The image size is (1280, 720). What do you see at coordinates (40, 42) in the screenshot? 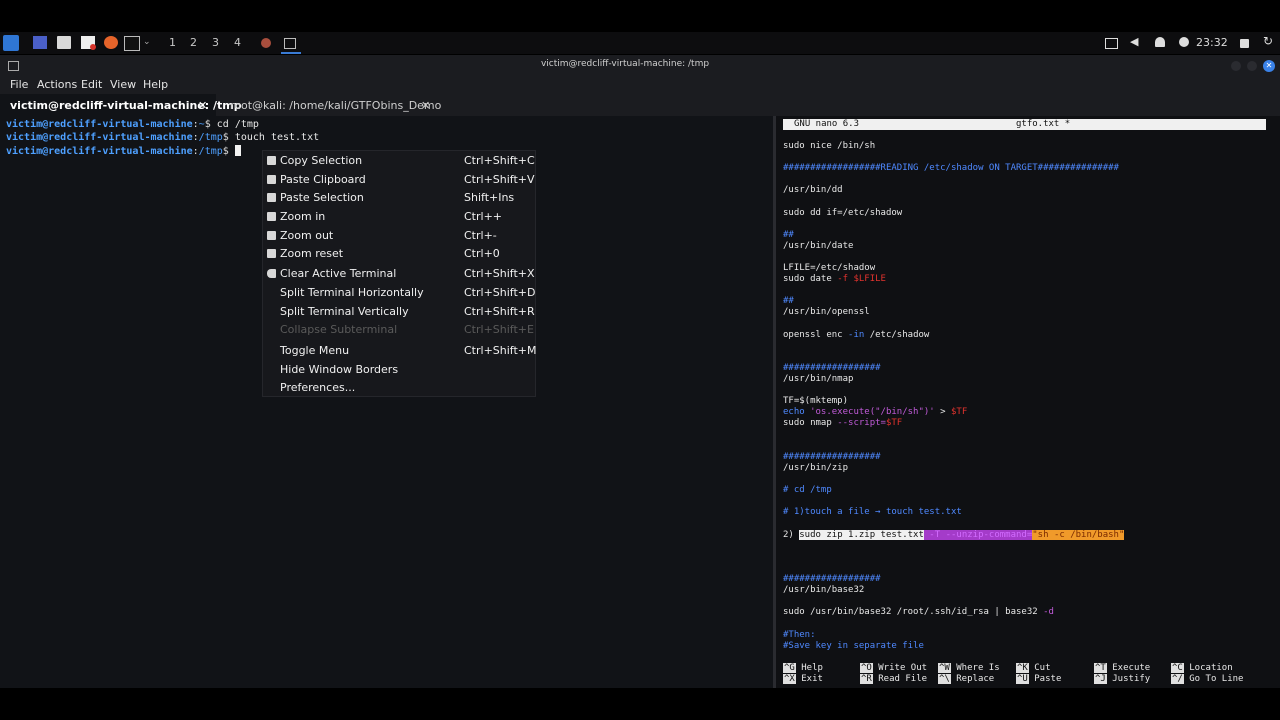
I see `desktop-icon` at bounding box center [40, 42].